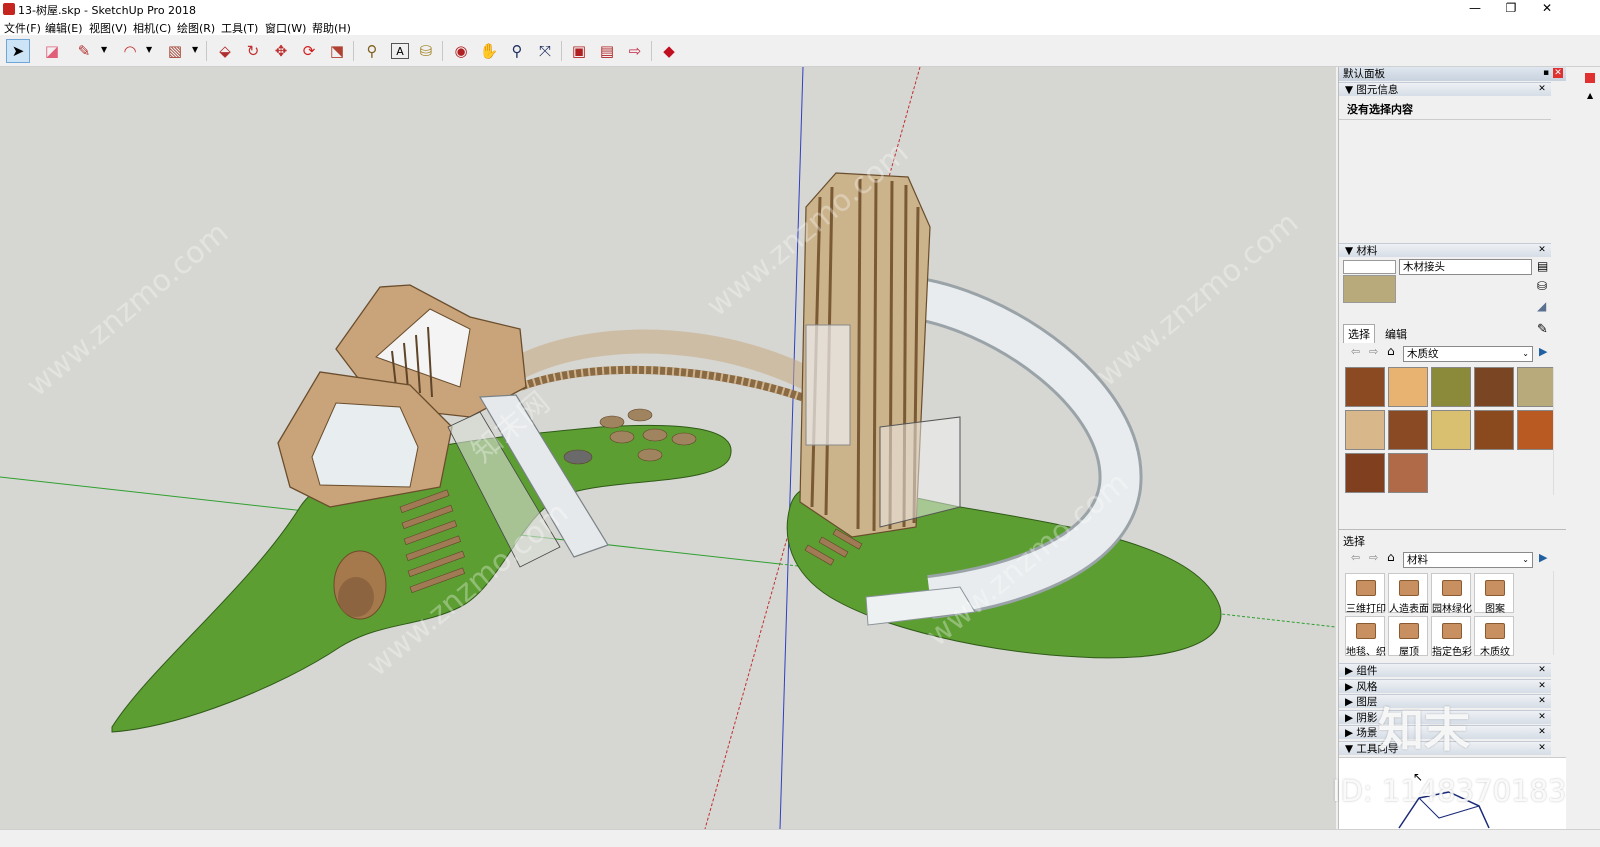  What do you see at coordinates (1451, 594) in the screenshot?
I see `library-folder: 园林绿化` at bounding box center [1451, 594].